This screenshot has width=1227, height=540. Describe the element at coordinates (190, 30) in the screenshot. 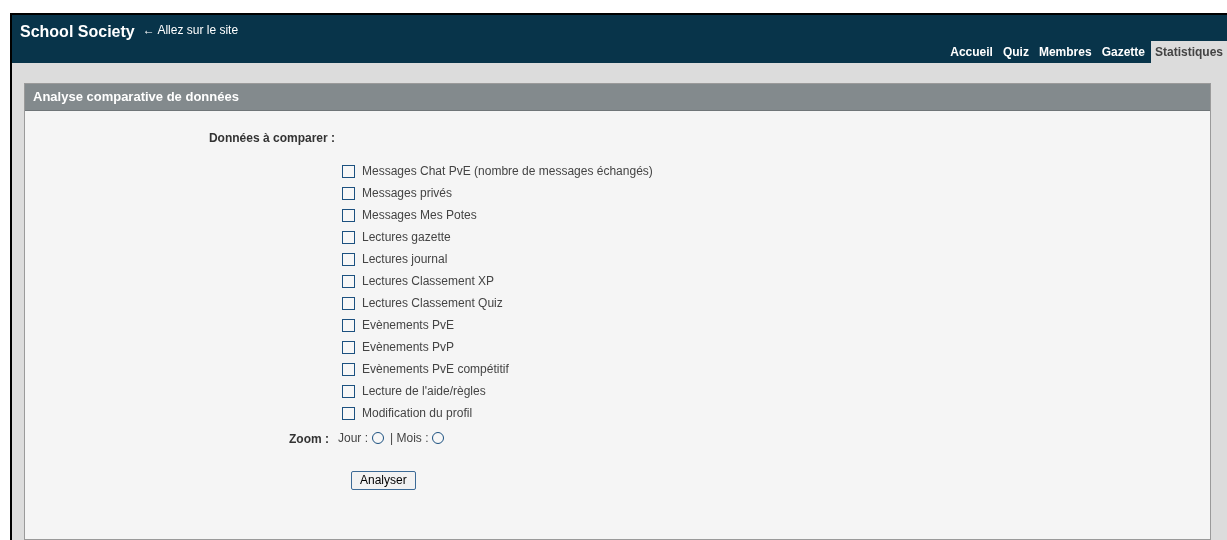

I see `site-link: ← Allez sur le site` at that location.